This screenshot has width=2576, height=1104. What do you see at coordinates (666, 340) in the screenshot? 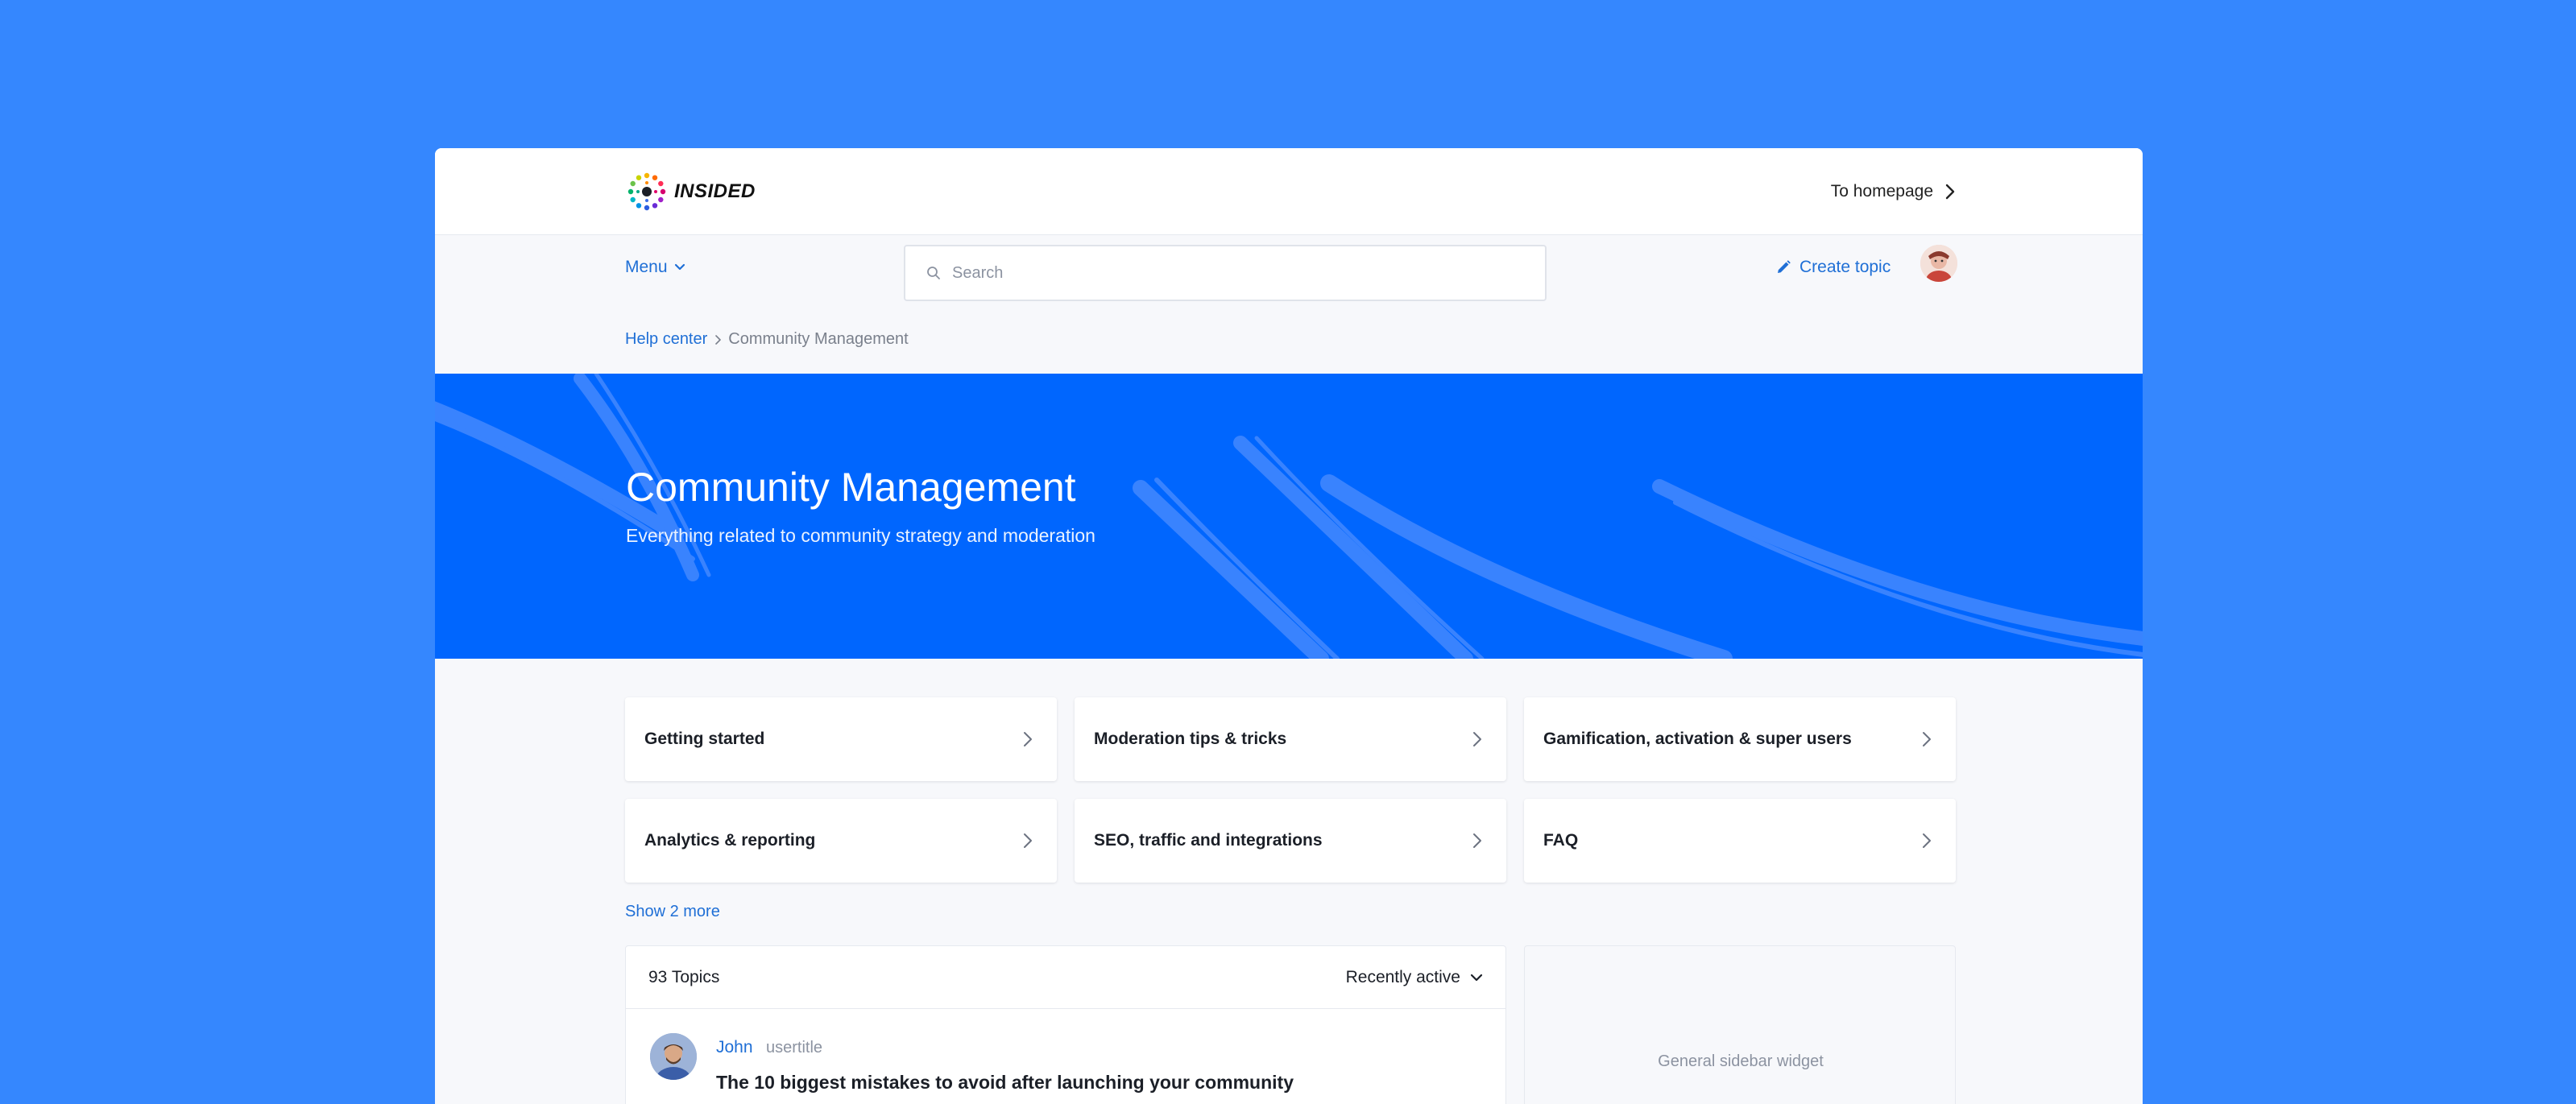
I see `breadcrumb-help-center: Help center` at bounding box center [666, 340].